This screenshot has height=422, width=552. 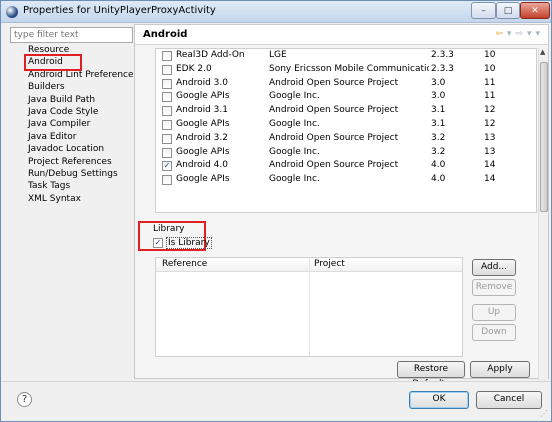 I want to click on target-row: Google APIs Google Inc. 3.1 12, so click(x=346, y=125).